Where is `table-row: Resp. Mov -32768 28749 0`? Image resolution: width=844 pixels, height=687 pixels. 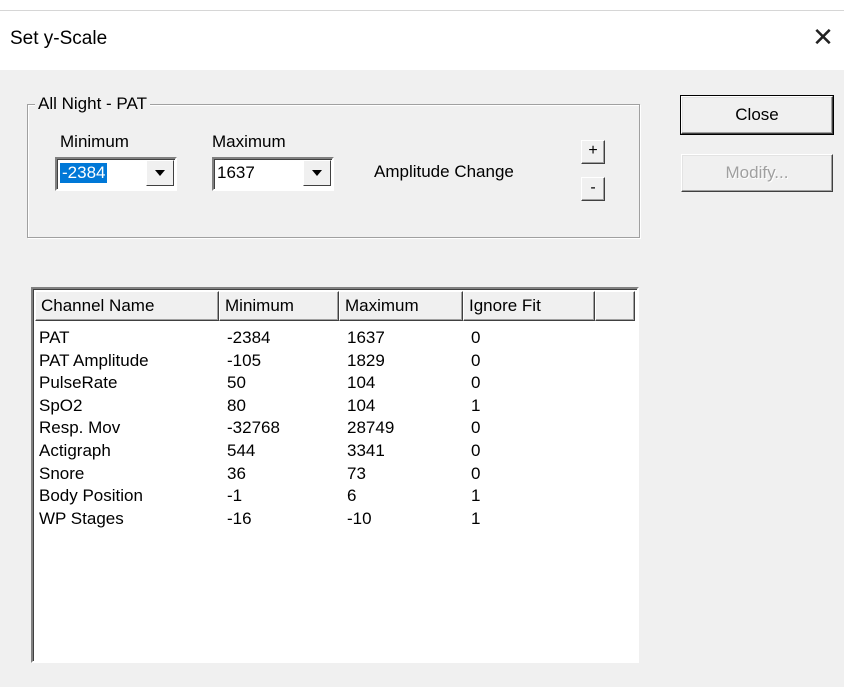
table-row: Resp. Mov -32768 28749 0 is located at coordinates (334, 428).